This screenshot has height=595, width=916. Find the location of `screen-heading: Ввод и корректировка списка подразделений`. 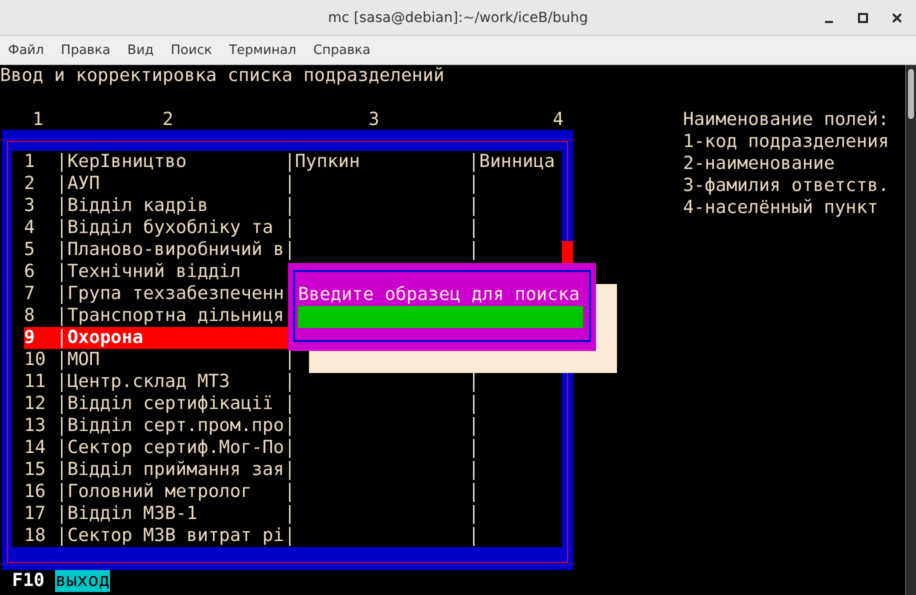

screen-heading: Ввод и корректировка списка подразделений is located at coordinates (223, 76).